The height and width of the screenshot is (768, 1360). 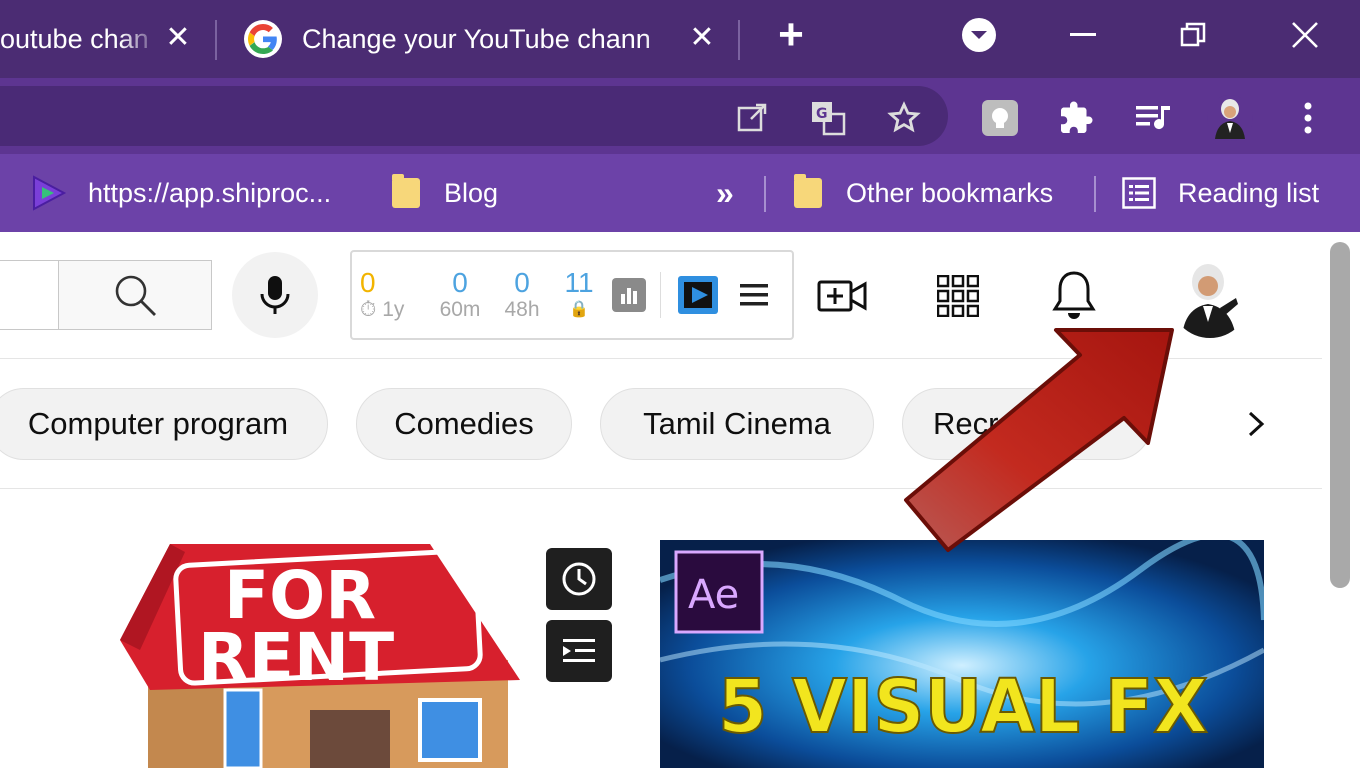 I want to click on add-to-queue-button, so click(x=579, y=651).